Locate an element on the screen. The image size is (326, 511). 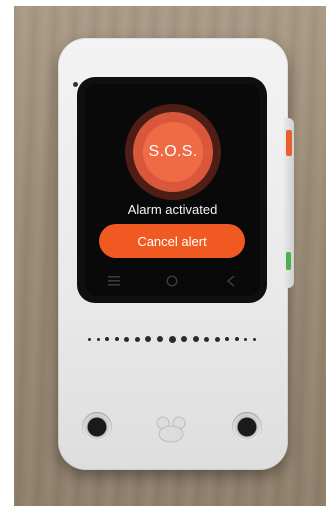
alarm-status-text: Alarm activated is located at coordinates (172, 209).